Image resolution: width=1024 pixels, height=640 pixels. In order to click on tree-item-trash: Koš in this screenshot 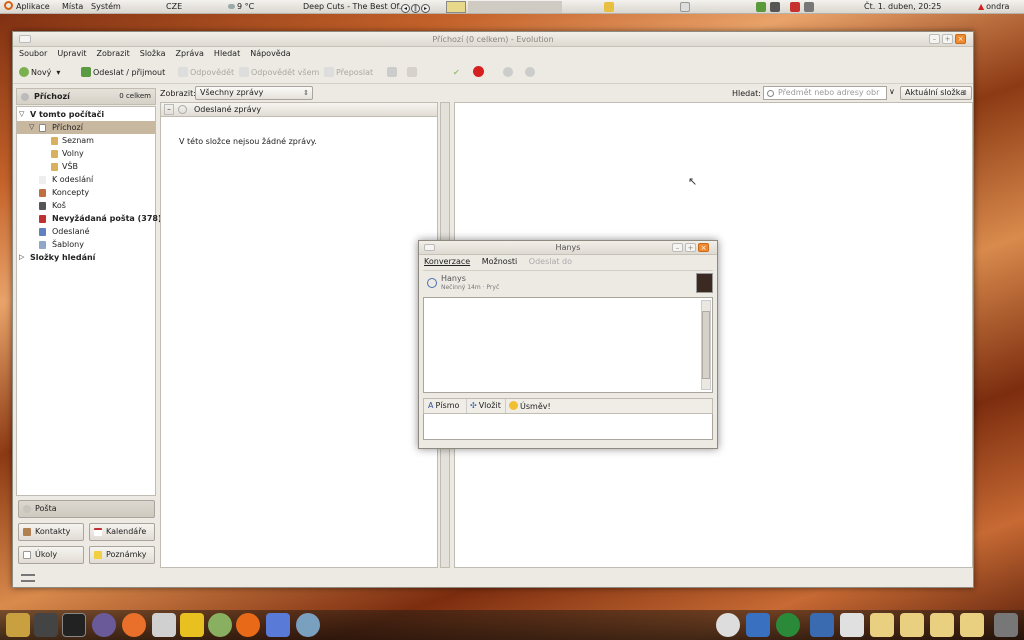, I will do `click(86, 205)`.